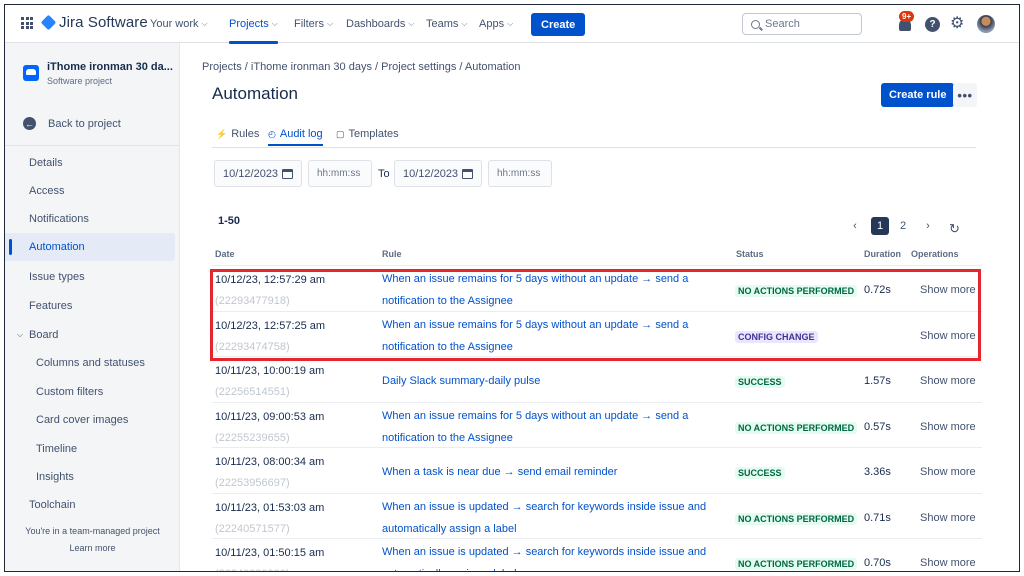 The height and width of the screenshot is (576, 1024). Describe the element at coordinates (90, 420) in the screenshot. I see `sidebar-item-card-cover-images: Card cover images` at that location.